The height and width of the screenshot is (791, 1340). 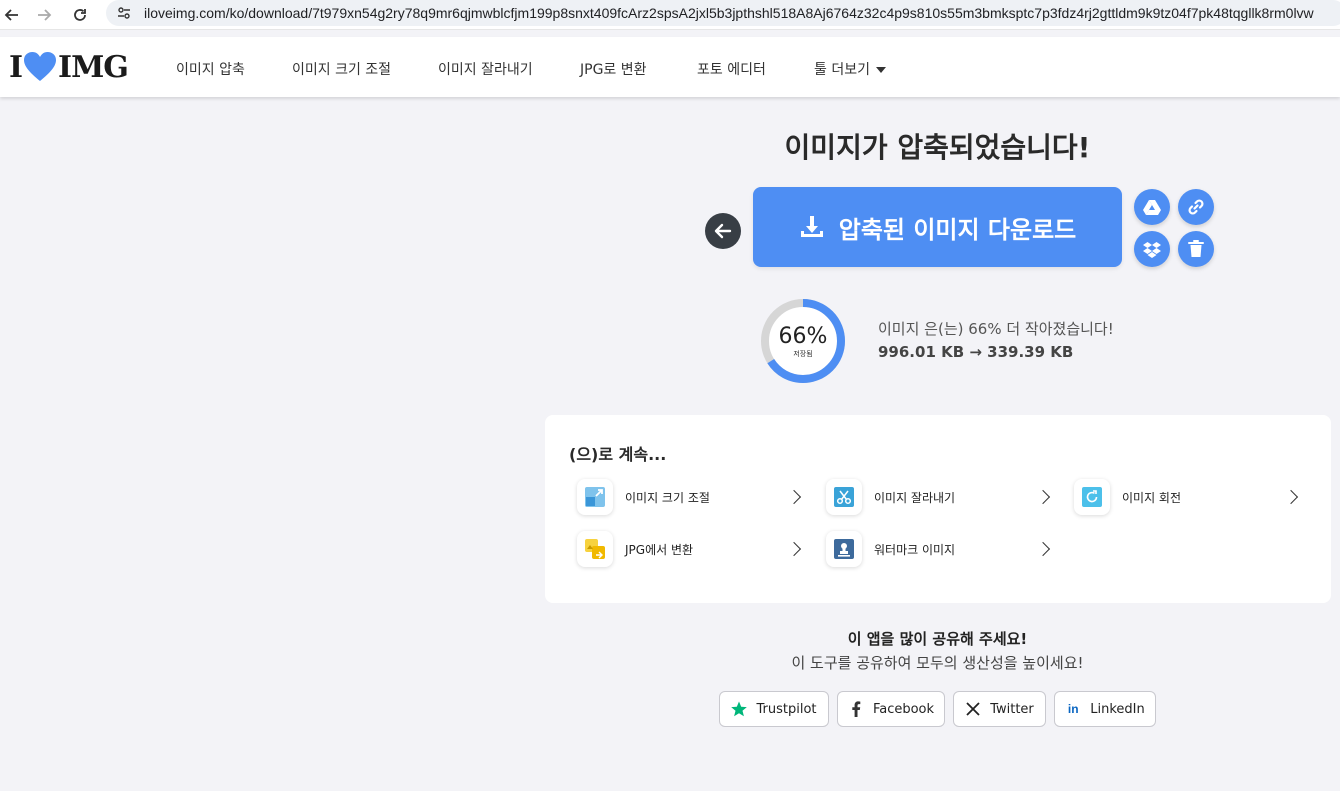 I want to click on nav-more-tools: 툴 더보기, so click(x=850, y=69).